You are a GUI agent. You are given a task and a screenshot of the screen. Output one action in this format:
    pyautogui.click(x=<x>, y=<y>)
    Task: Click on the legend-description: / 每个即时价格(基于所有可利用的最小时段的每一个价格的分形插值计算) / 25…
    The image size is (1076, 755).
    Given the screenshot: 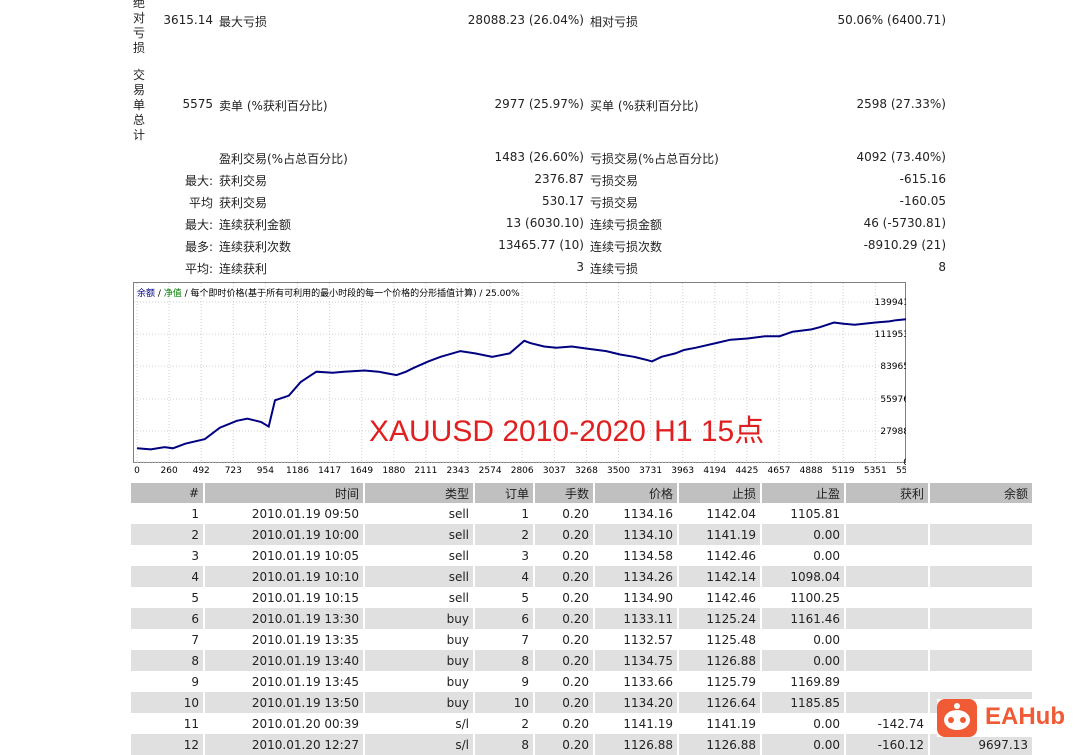 What is the action you would take?
    pyautogui.click(x=350, y=294)
    